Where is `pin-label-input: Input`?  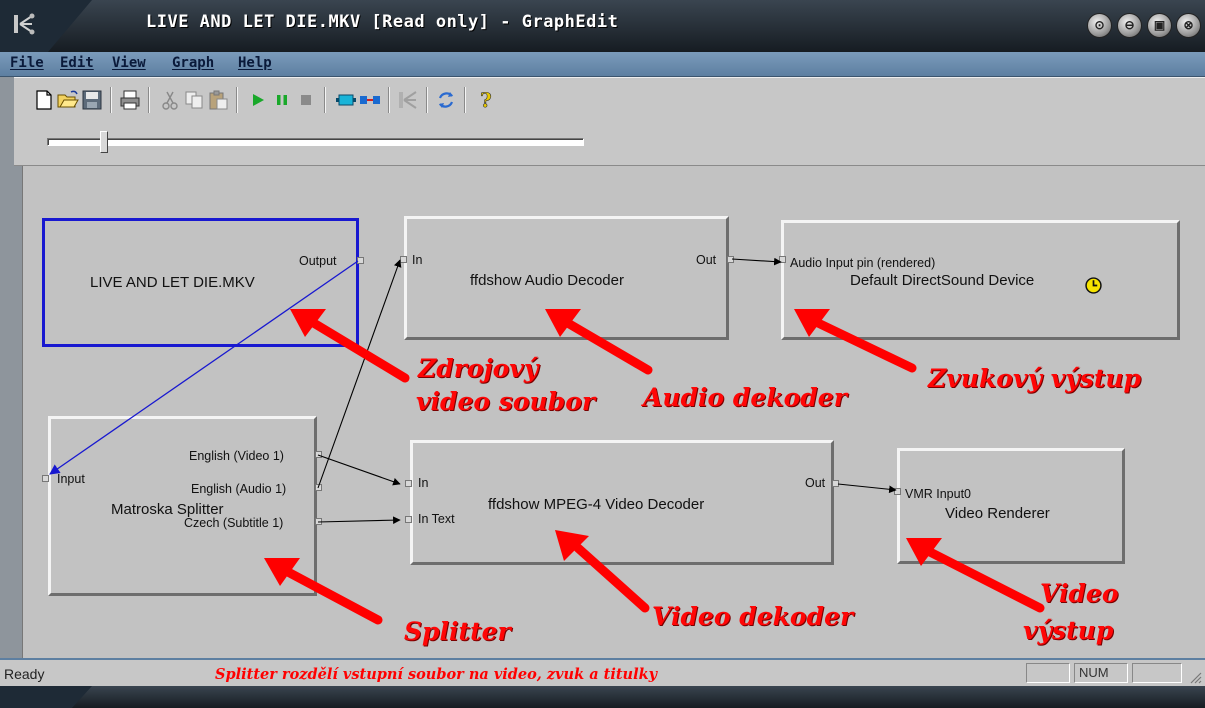 pin-label-input: Input is located at coordinates (71, 479).